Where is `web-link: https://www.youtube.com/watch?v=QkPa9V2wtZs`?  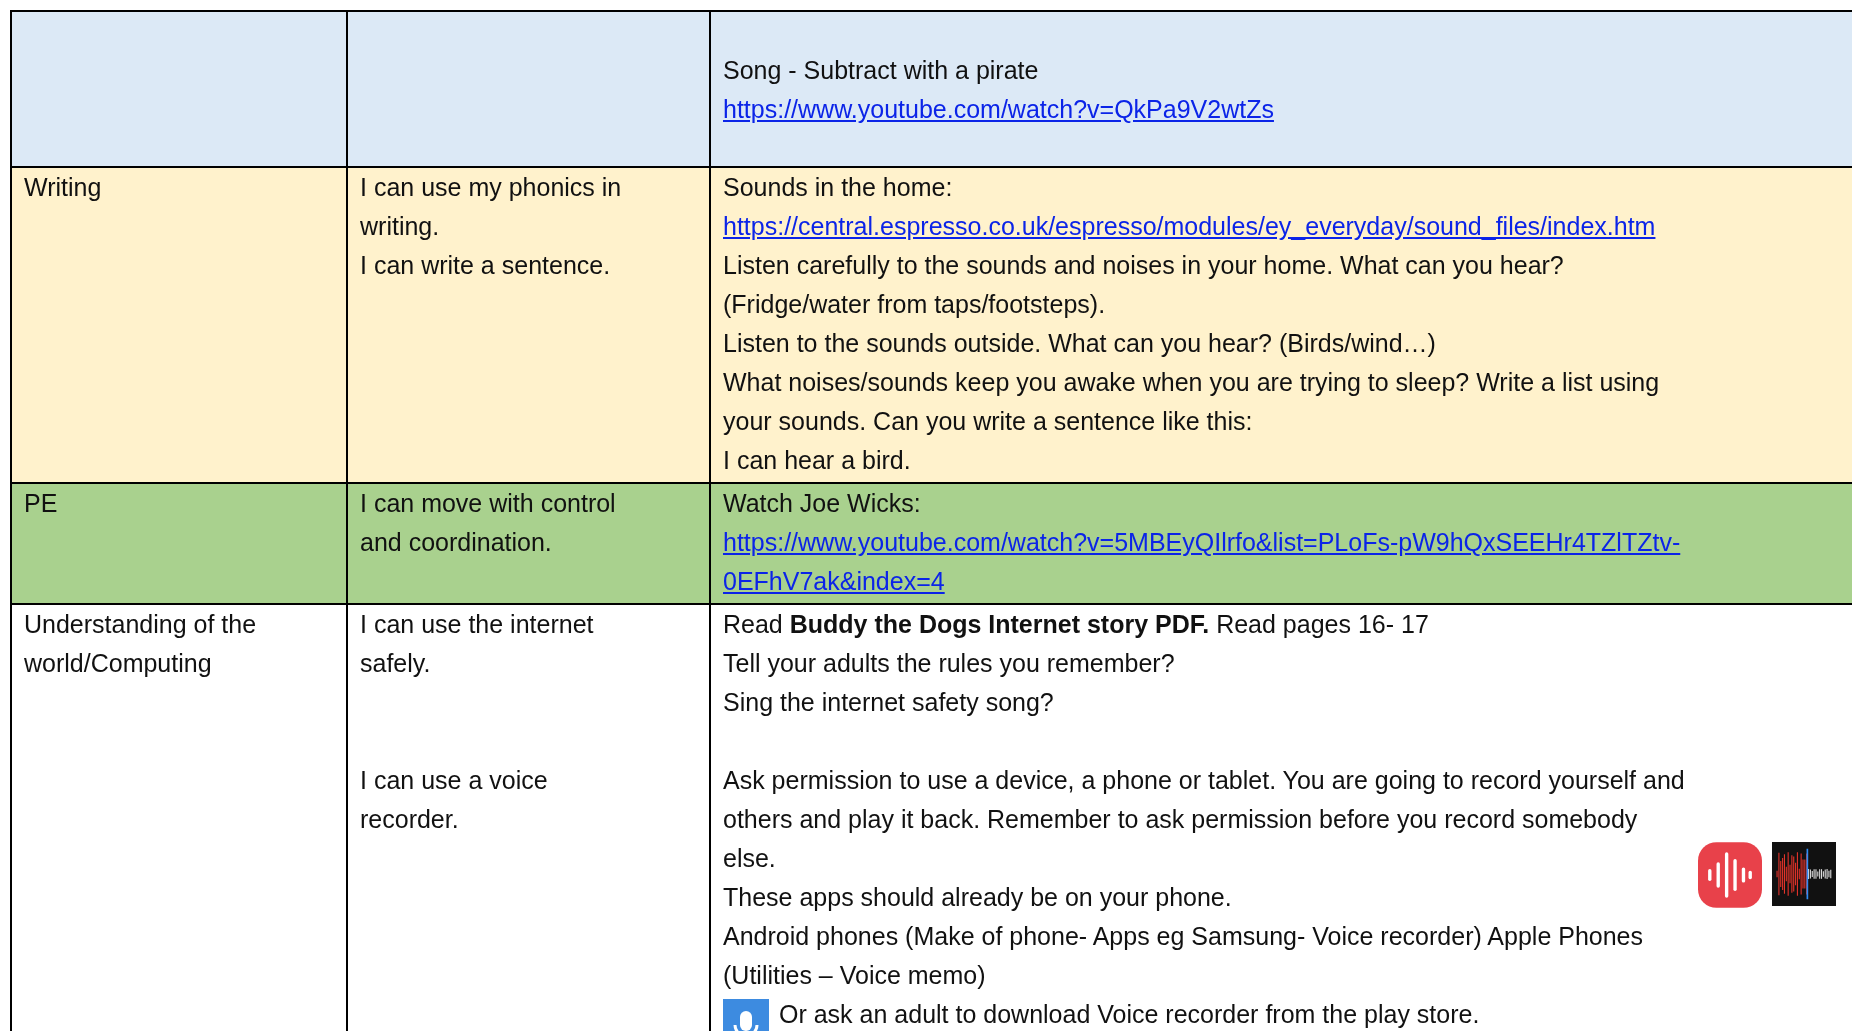 web-link: https://www.youtube.com/watch?v=QkPa9V2wtZs is located at coordinates (998, 109).